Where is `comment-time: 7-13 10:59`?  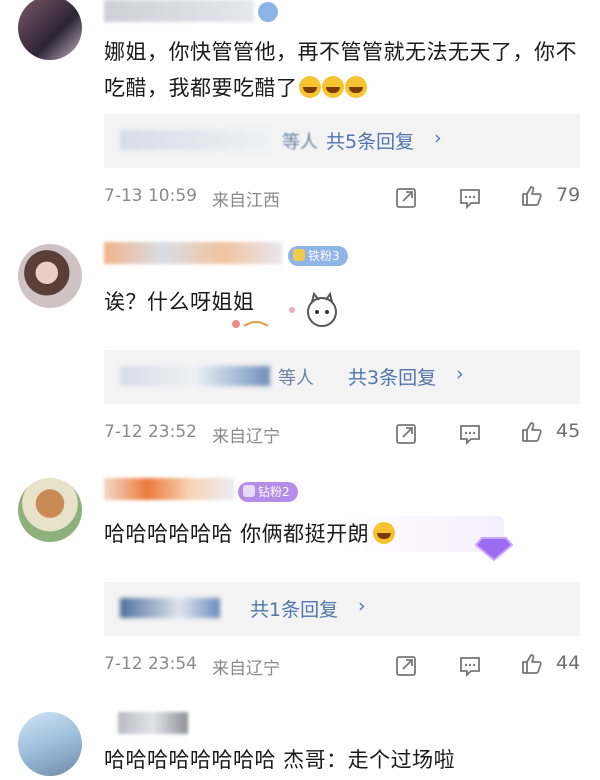
comment-time: 7-13 10:59 is located at coordinates (150, 196).